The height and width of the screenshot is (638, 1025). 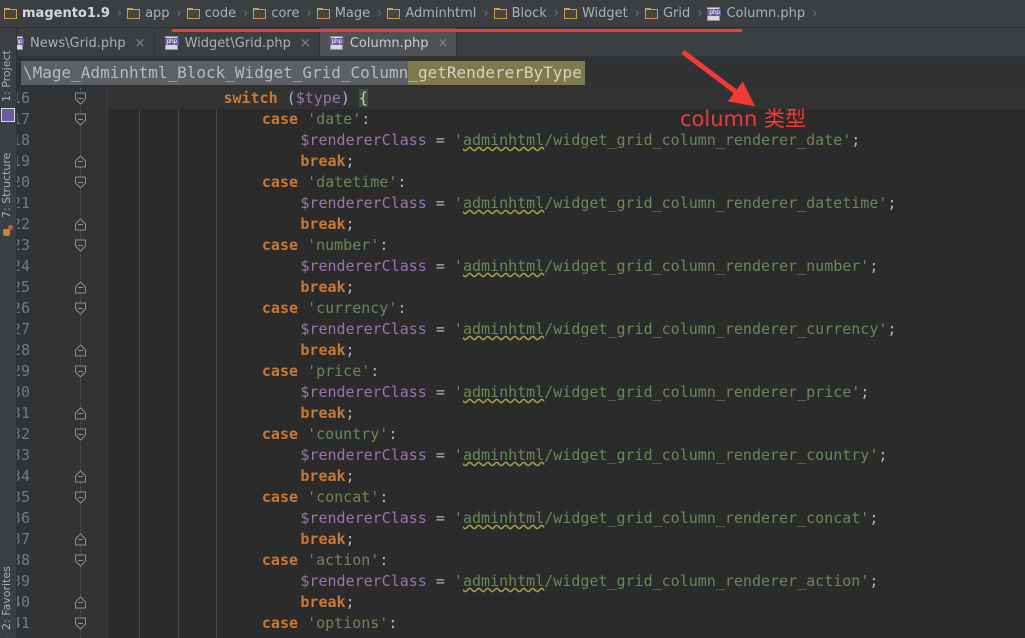 What do you see at coordinates (57, 14) in the screenshot?
I see `breadcrumb-item: magento1.9` at bounding box center [57, 14].